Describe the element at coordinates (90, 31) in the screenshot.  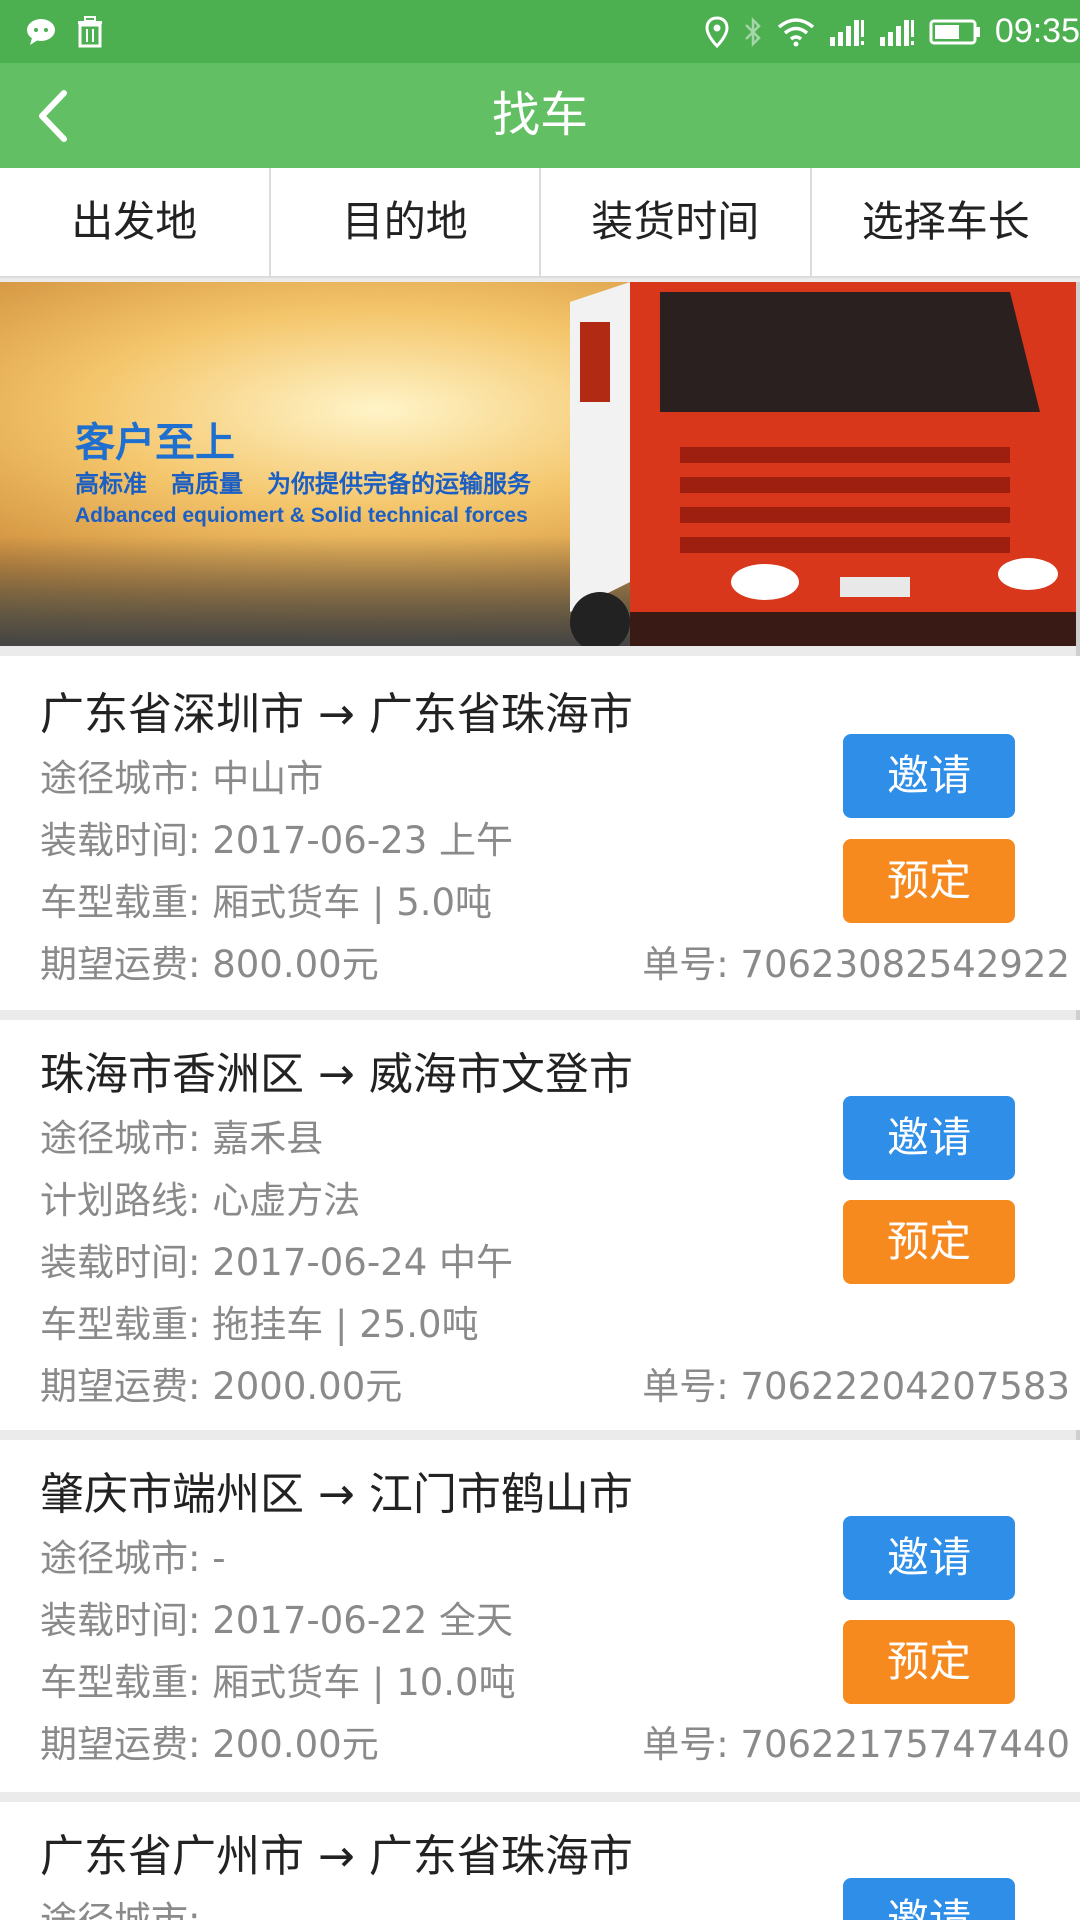
I see `trash-icon` at that location.